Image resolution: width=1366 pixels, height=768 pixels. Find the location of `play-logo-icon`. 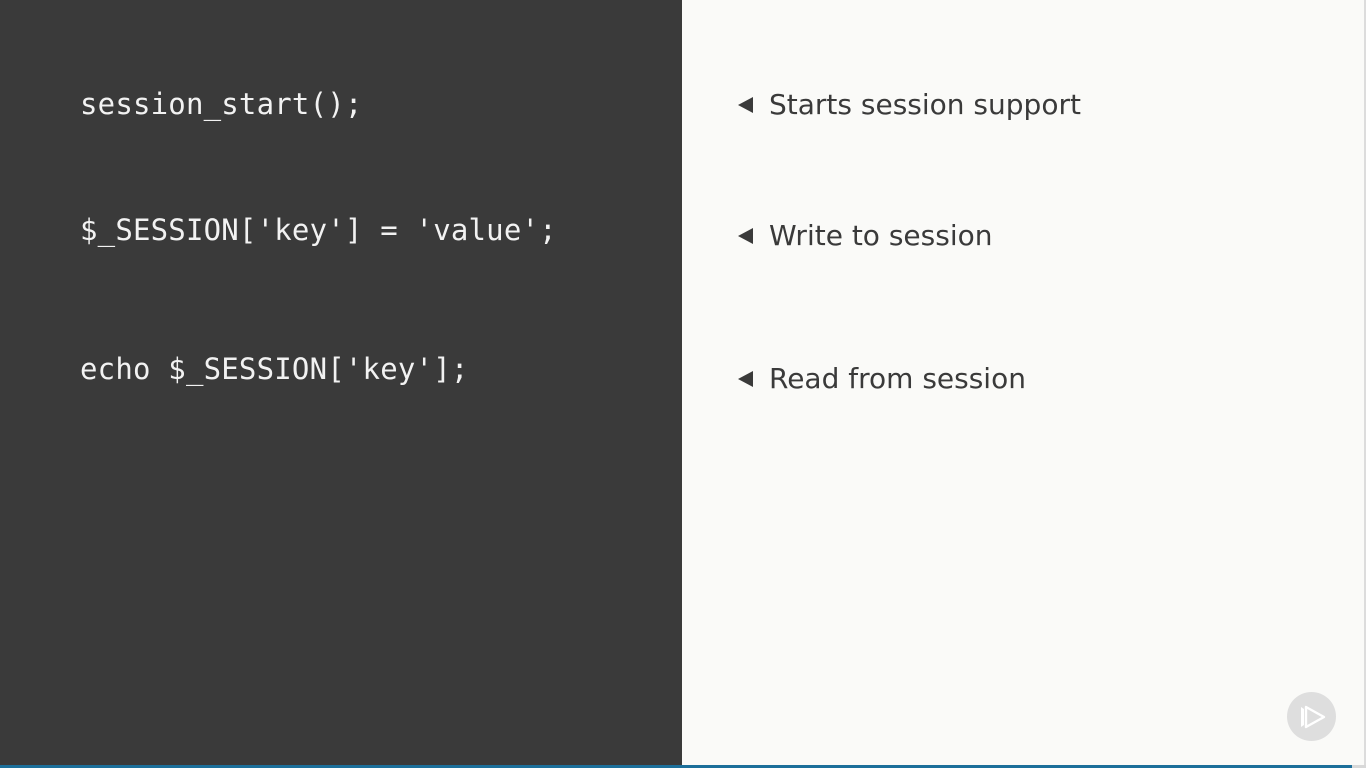

play-logo-icon is located at coordinates (1312, 716).